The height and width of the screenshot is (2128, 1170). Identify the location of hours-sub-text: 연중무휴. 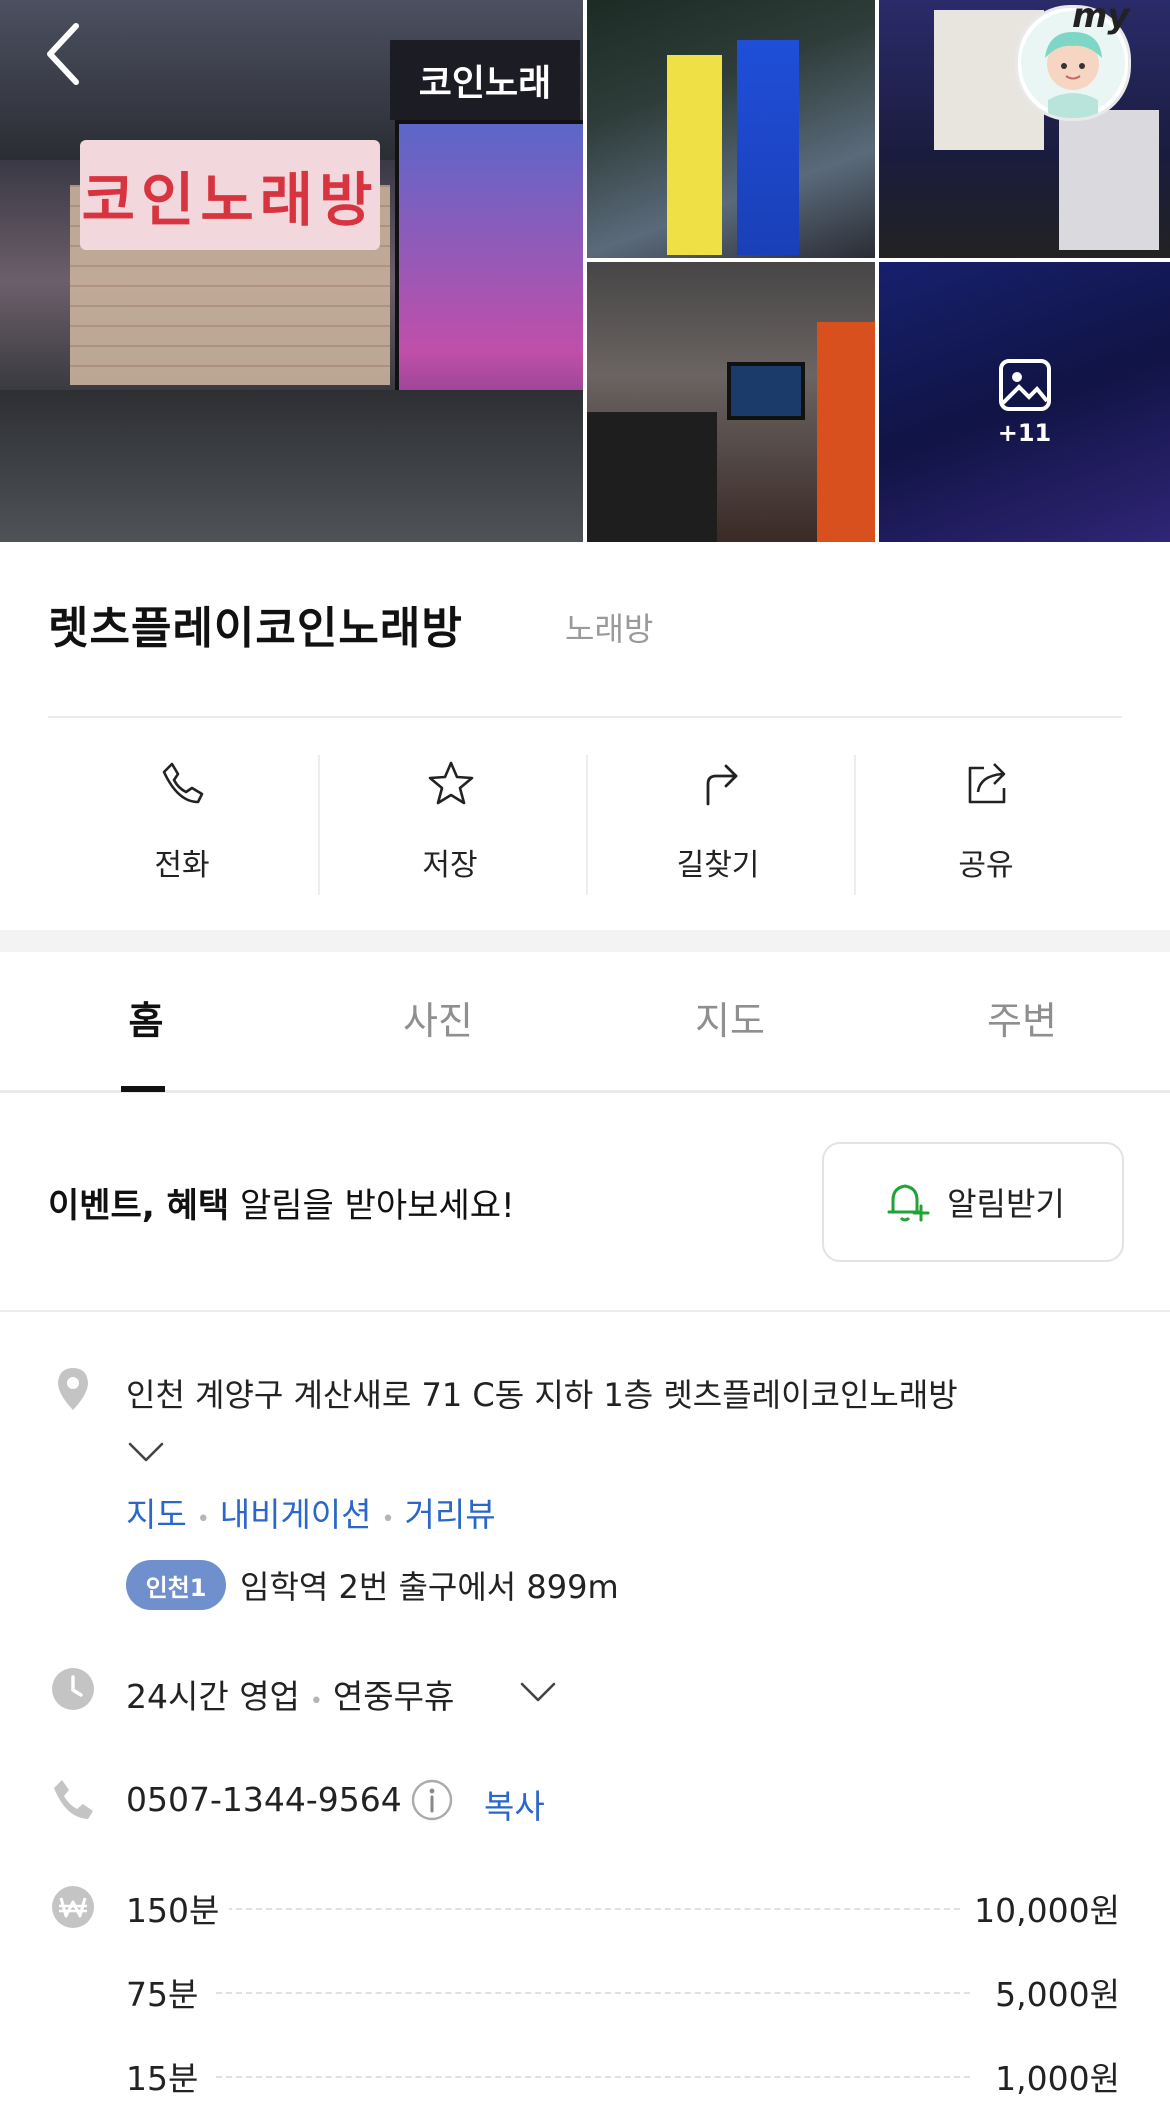
(393, 1696).